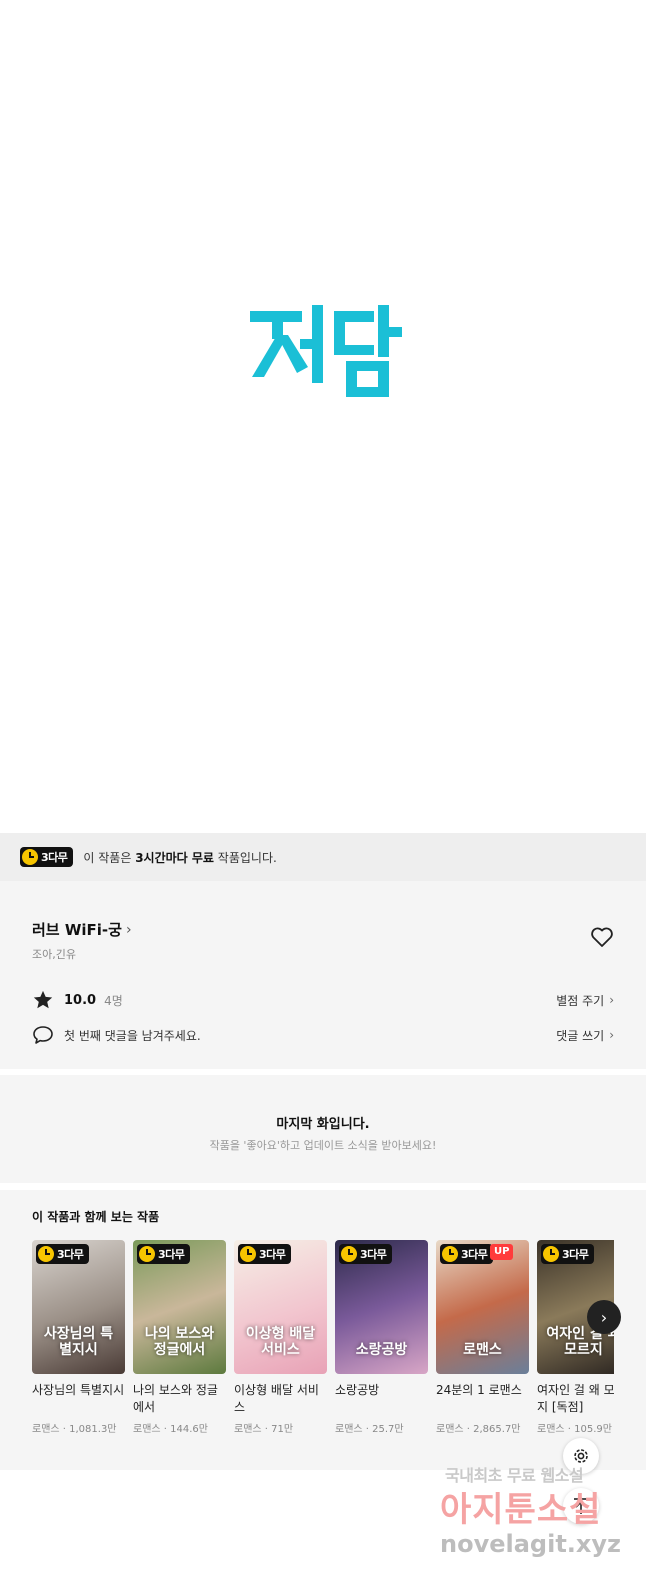  What do you see at coordinates (174, 857) in the screenshot?
I see `banner-msg-bold: 3시간마다 무료` at bounding box center [174, 857].